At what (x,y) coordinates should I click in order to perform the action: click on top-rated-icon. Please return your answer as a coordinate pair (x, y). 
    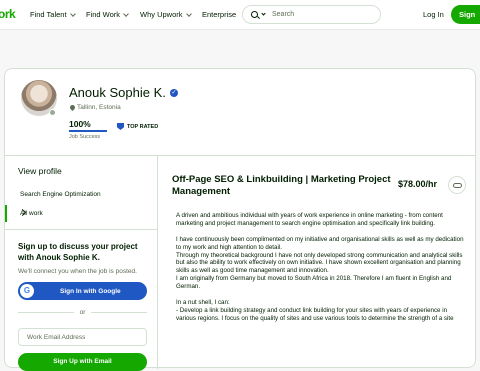
    Looking at the image, I should click on (120, 126).